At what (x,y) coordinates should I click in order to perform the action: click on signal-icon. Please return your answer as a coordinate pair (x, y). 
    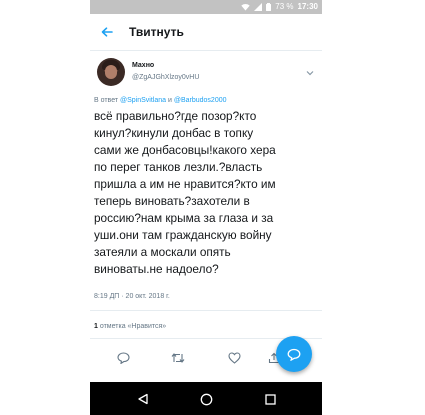
    Looking at the image, I should click on (258, 6).